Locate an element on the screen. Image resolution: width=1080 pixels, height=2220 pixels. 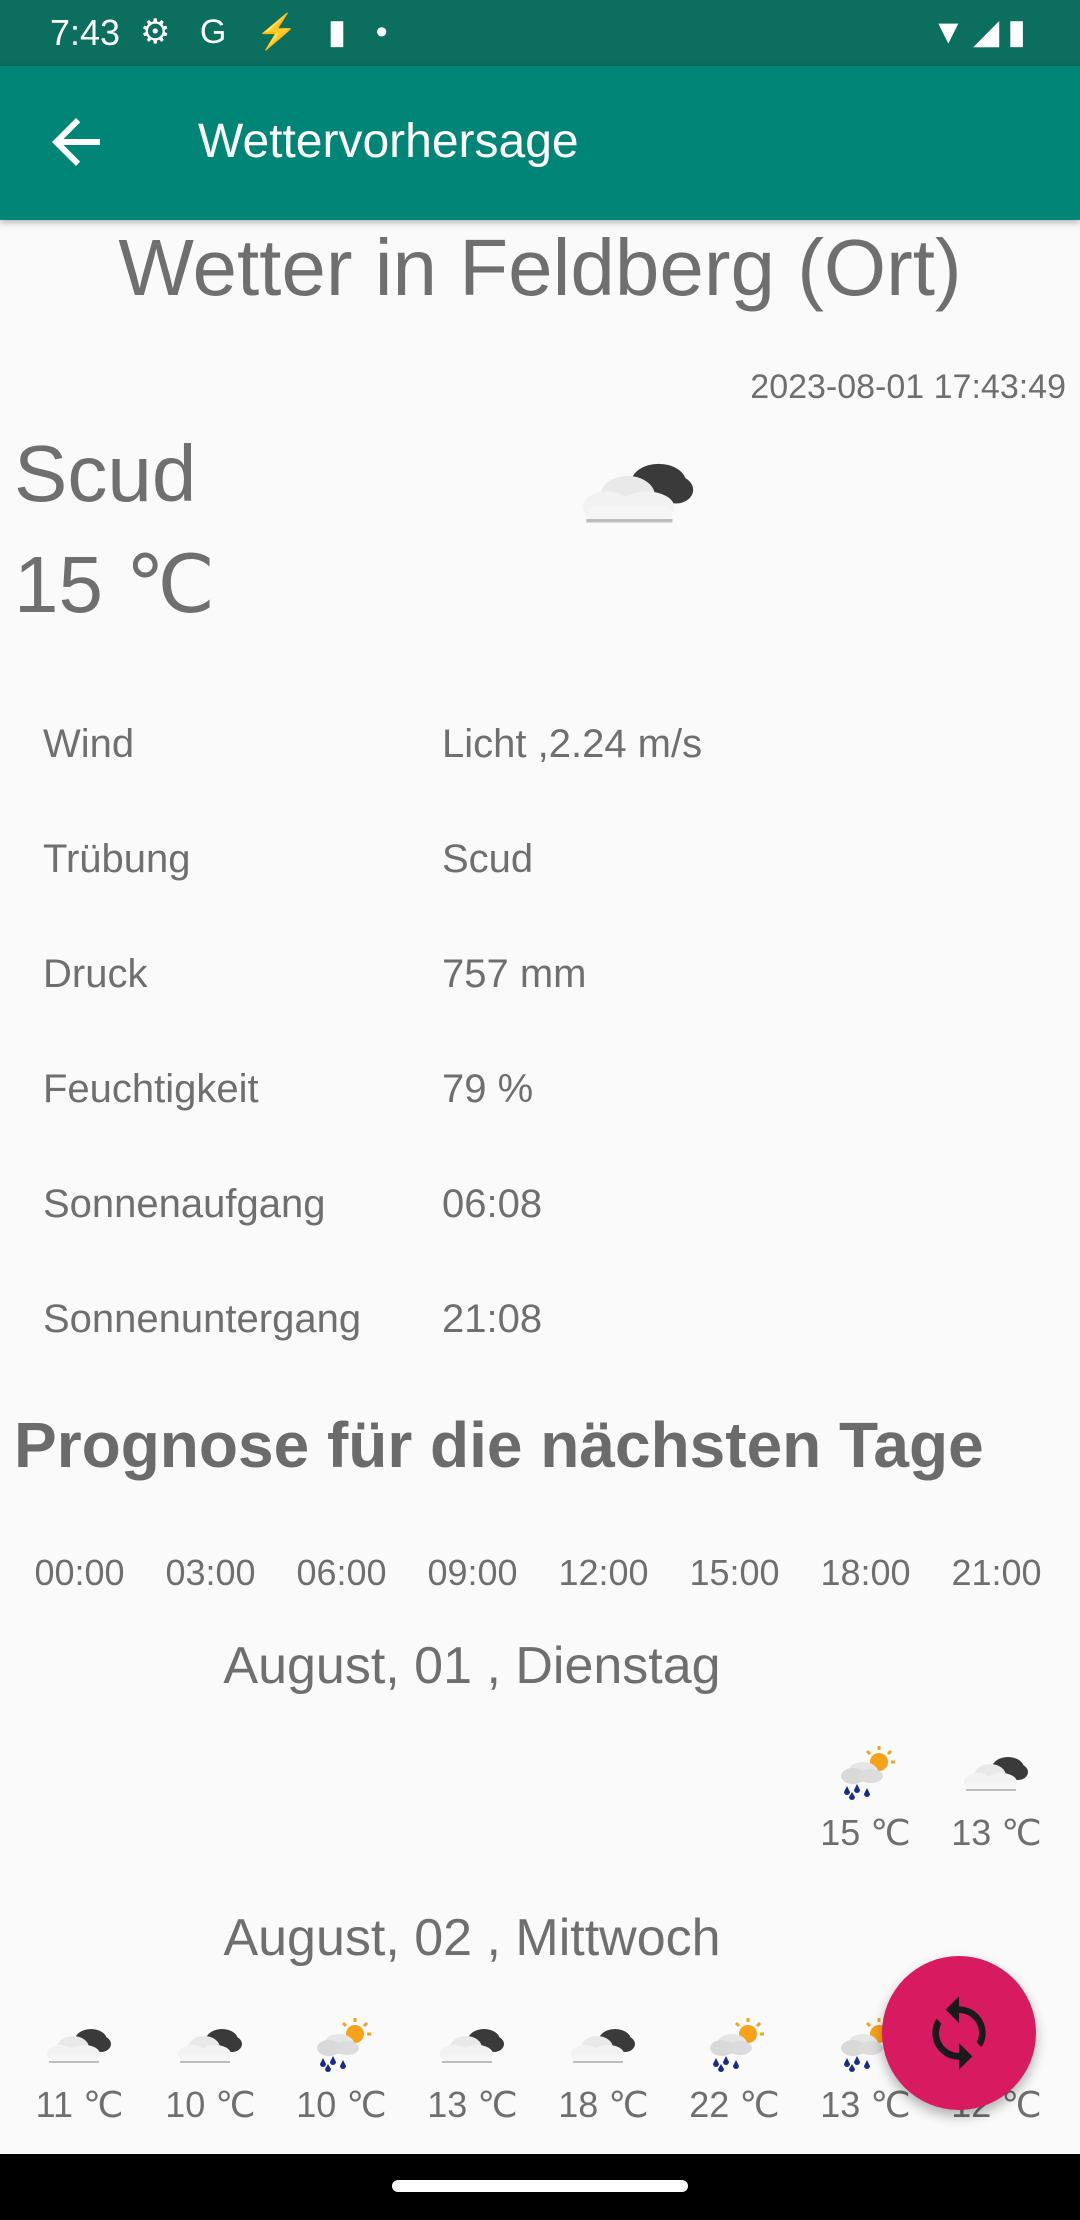
forecast-day-header: August, 01 , Dienstag is located at coordinates (472, 1666).